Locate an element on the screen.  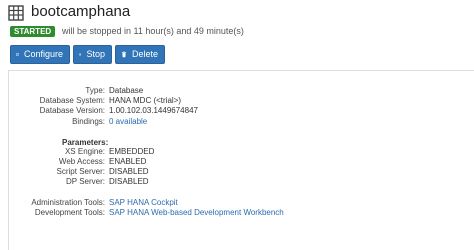
stop-icon is located at coordinates (80, 54).